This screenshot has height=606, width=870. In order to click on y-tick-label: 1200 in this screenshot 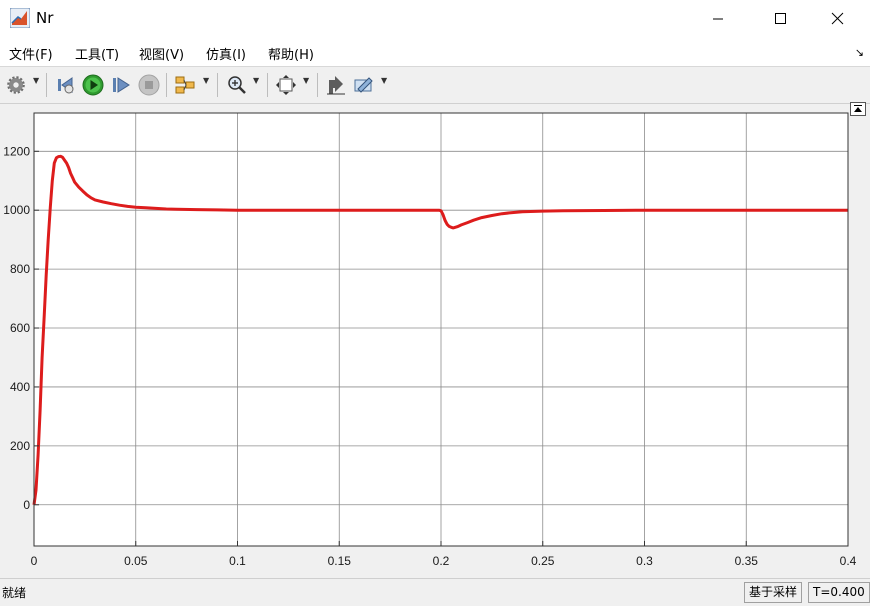, I will do `click(16, 151)`.